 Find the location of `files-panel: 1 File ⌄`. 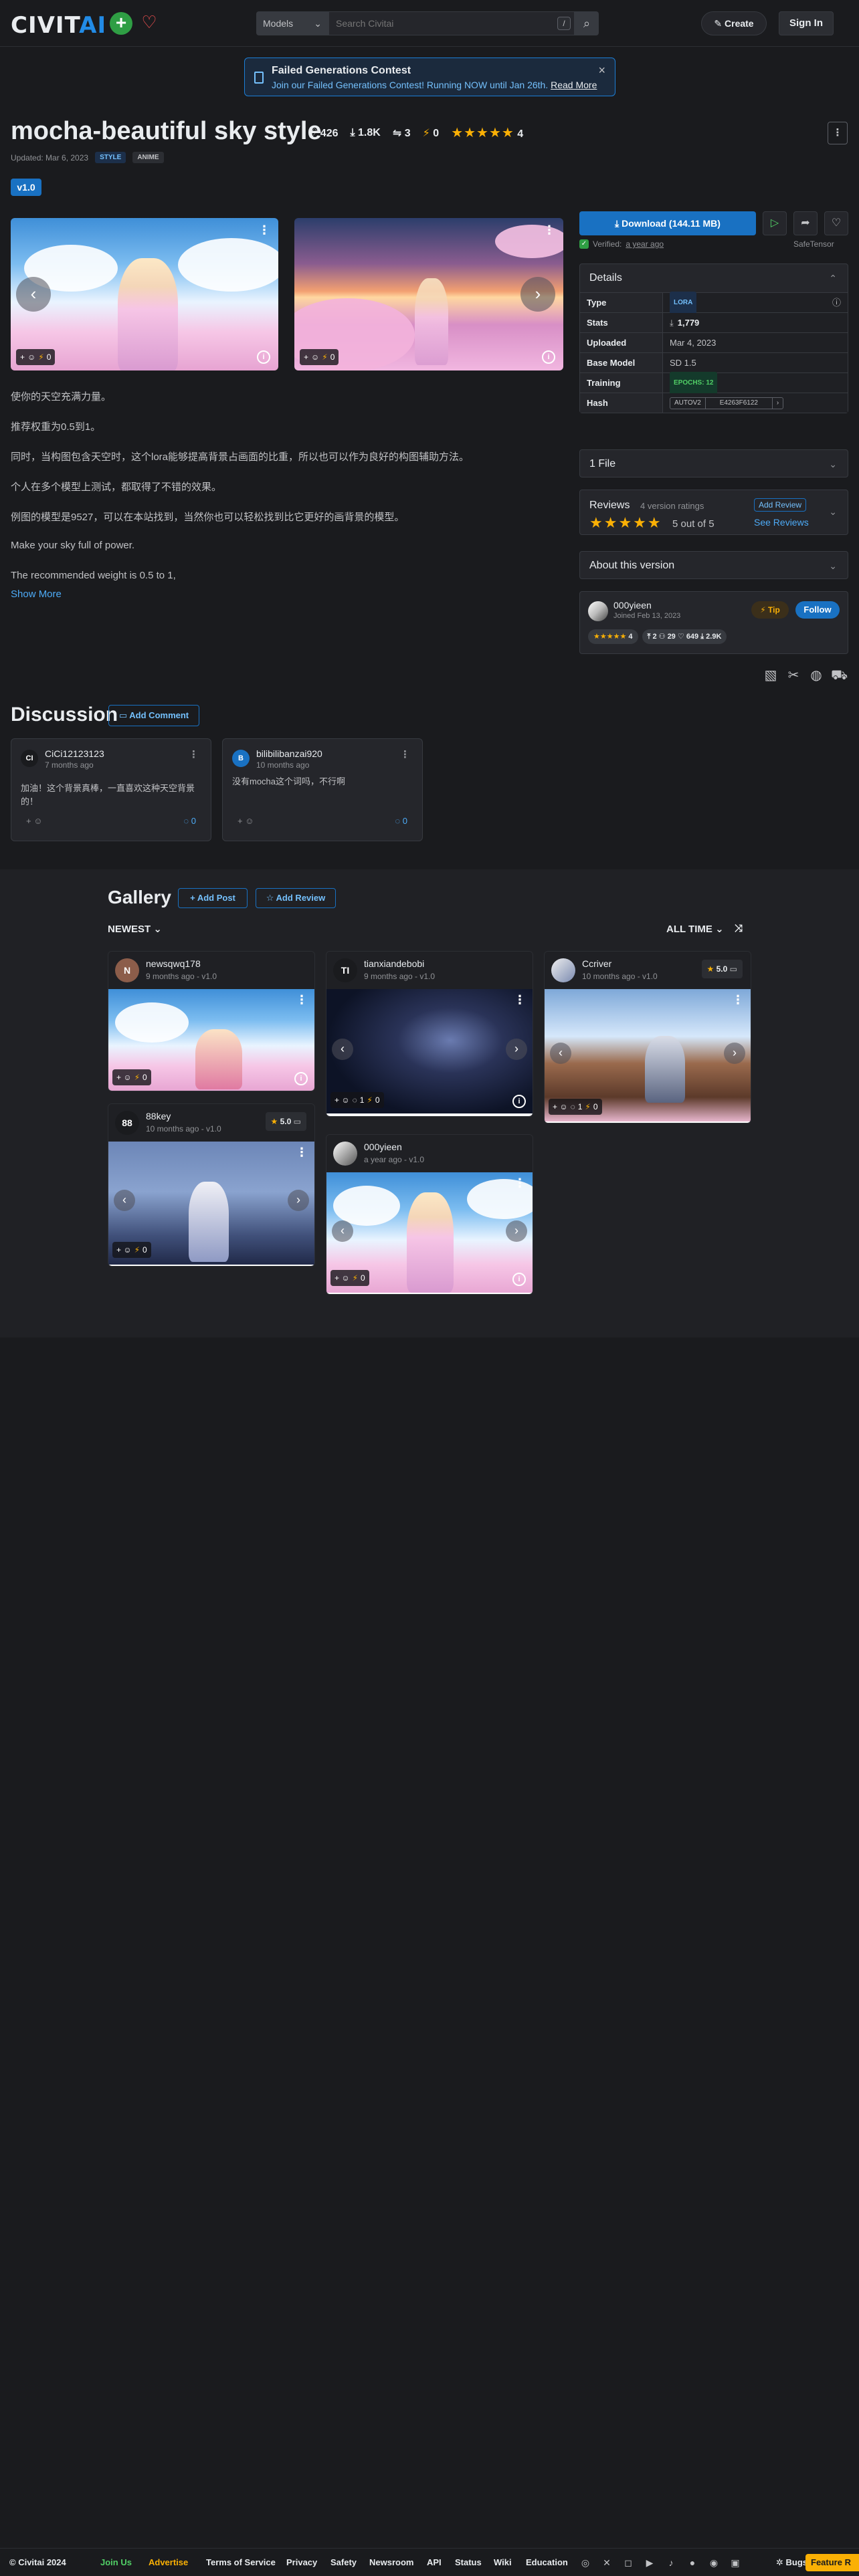

files-panel: 1 File ⌄ is located at coordinates (713, 463).